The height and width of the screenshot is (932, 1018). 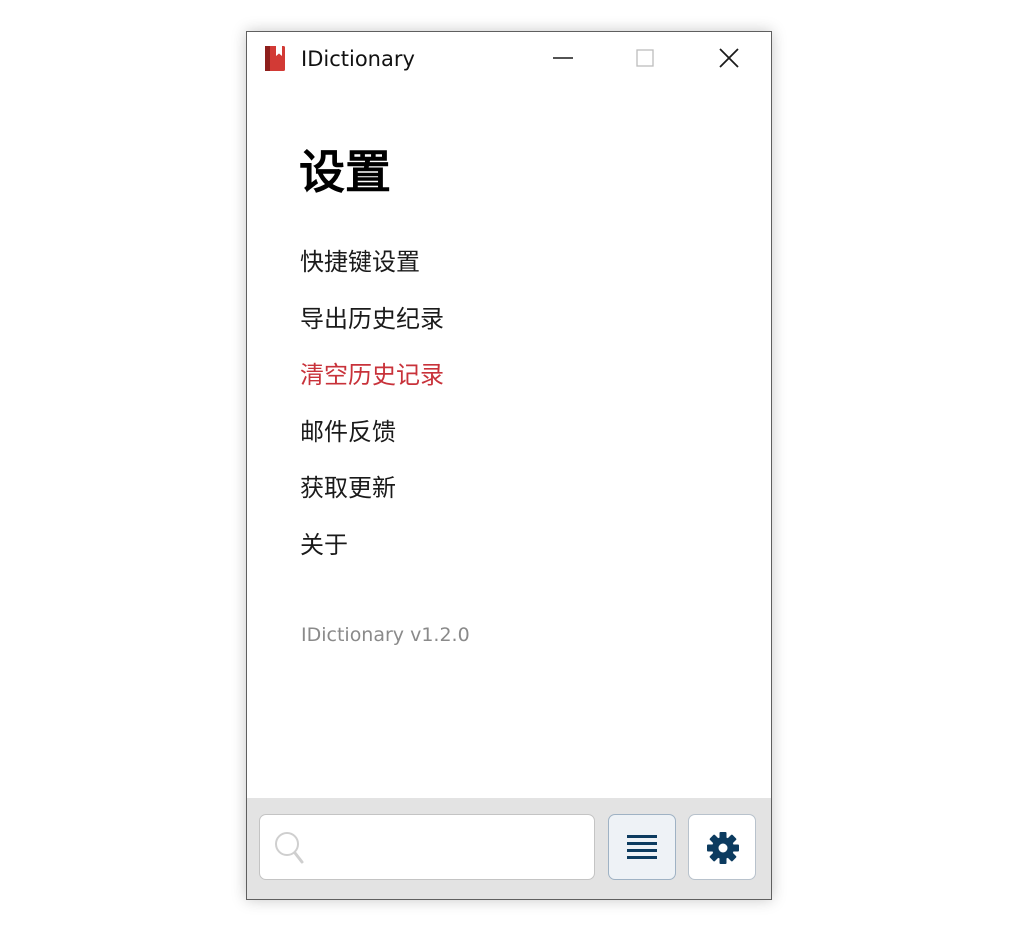 What do you see at coordinates (372, 545) in the screenshot?
I see `menu-item-about: 关于` at bounding box center [372, 545].